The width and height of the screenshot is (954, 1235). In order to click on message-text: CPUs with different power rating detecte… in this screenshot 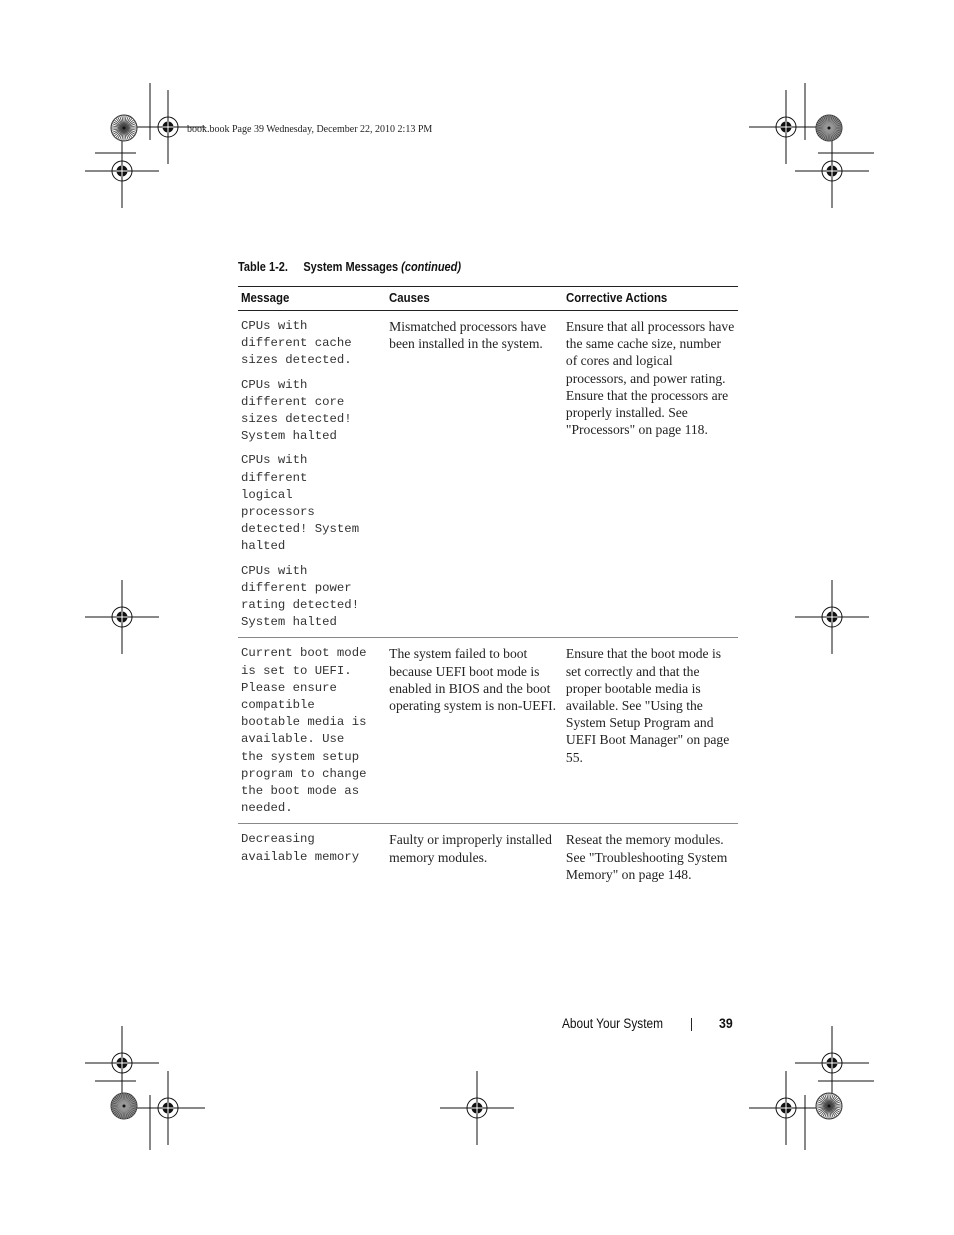, I will do `click(300, 596)`.